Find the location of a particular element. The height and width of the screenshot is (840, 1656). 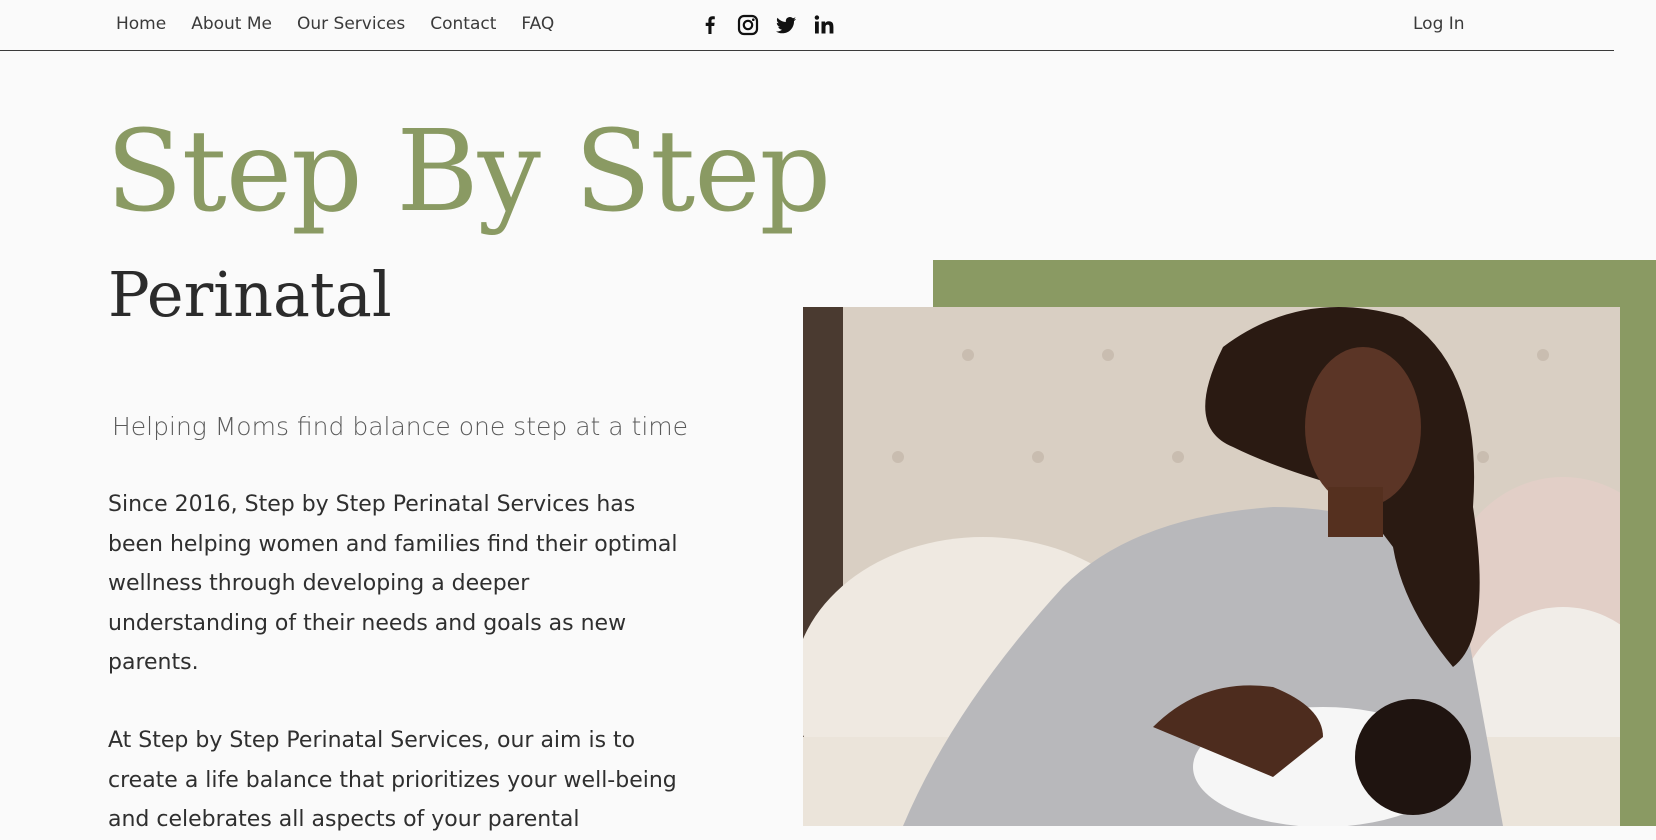

nav-links: Home About Me Our Services Contact FAQ is located at coordinates (347, 24).